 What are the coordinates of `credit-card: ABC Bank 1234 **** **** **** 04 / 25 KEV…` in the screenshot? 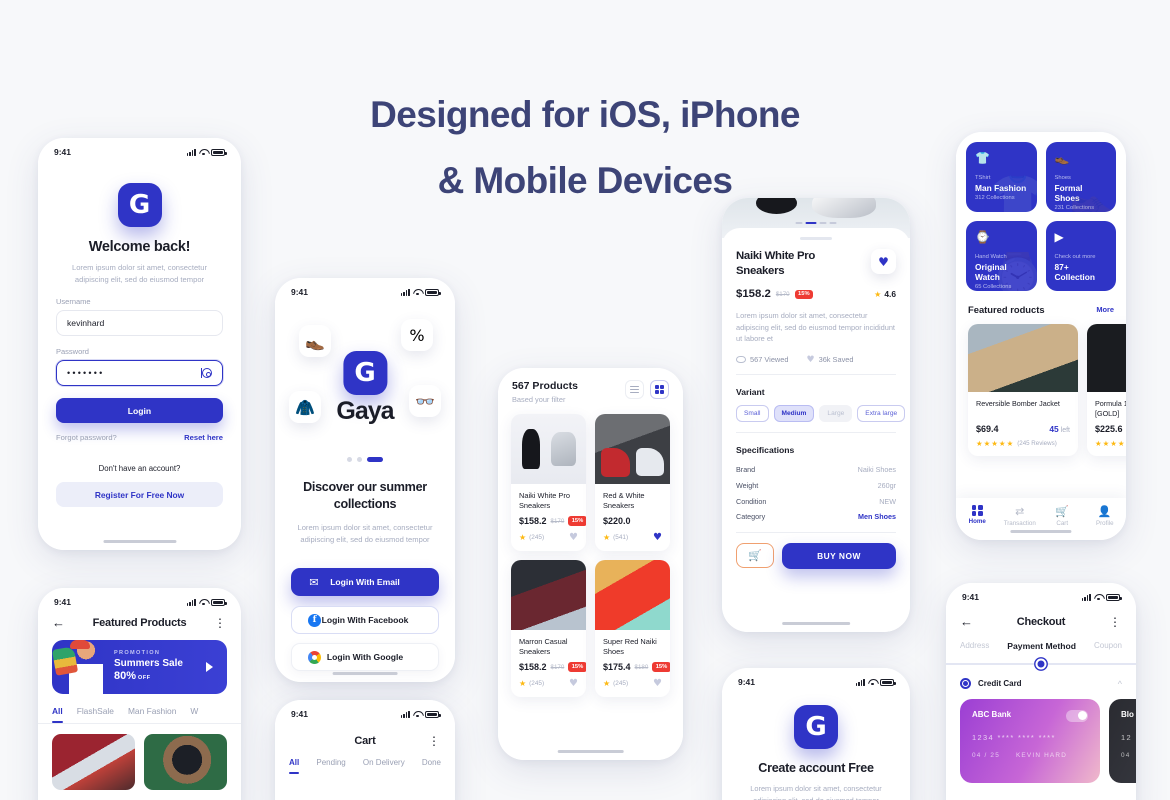 It's located at (1030, 741).